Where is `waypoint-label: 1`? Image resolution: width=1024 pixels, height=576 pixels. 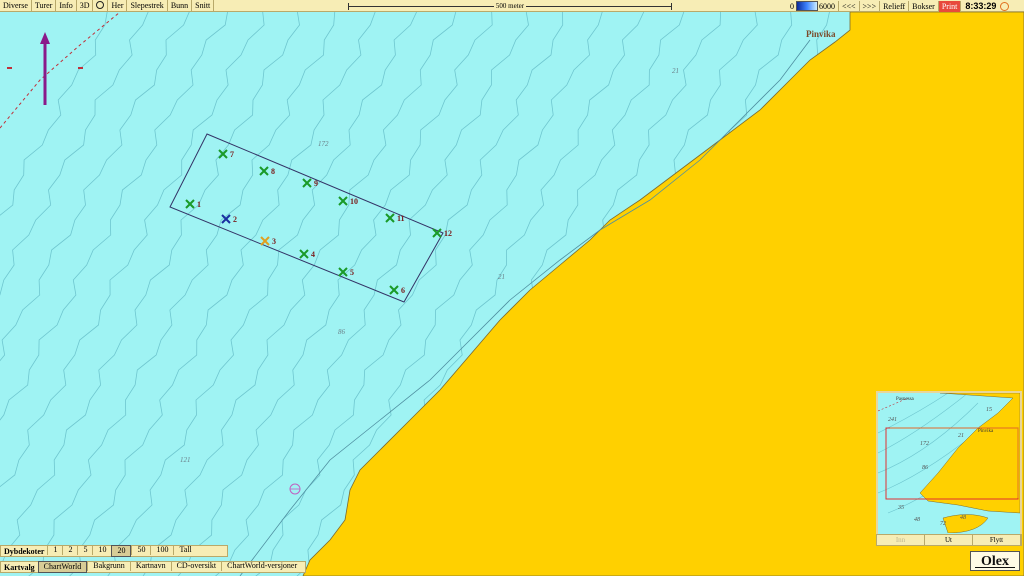
waypoint-label: 1 is located at coordinates (199, 204).